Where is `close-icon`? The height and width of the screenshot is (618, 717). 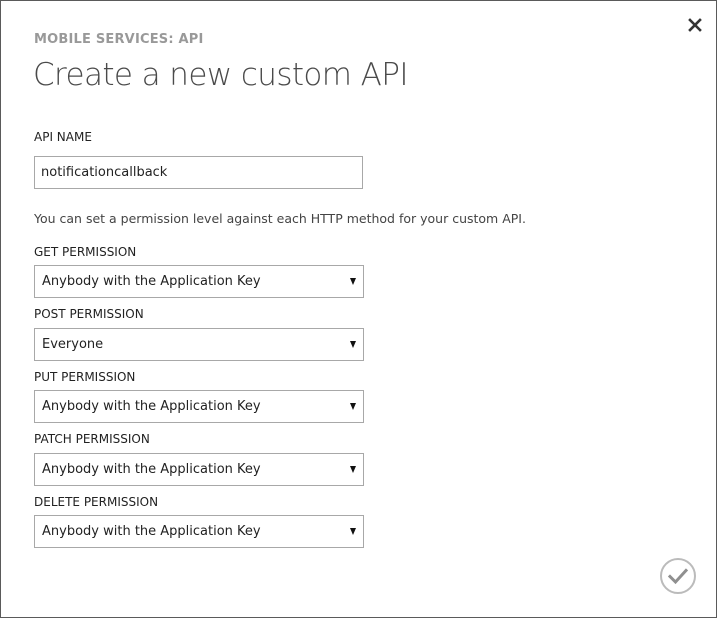 close-icon is located at coordinates (695, 25).